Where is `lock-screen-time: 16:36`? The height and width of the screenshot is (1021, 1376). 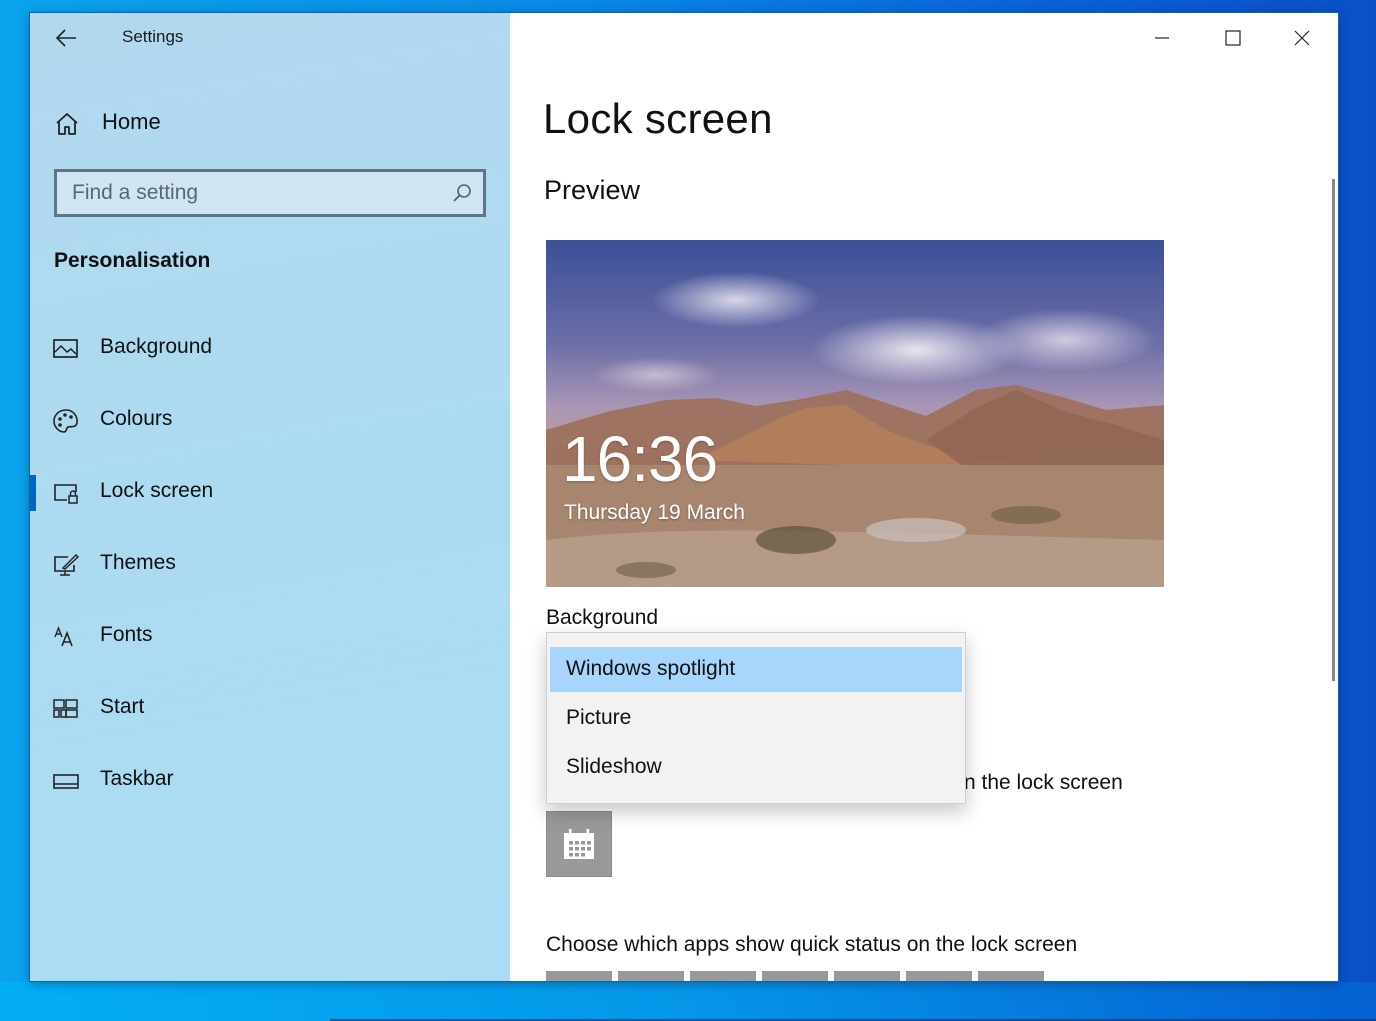 lock-screen-time: 16:36 is located at coordinates (640, 459).